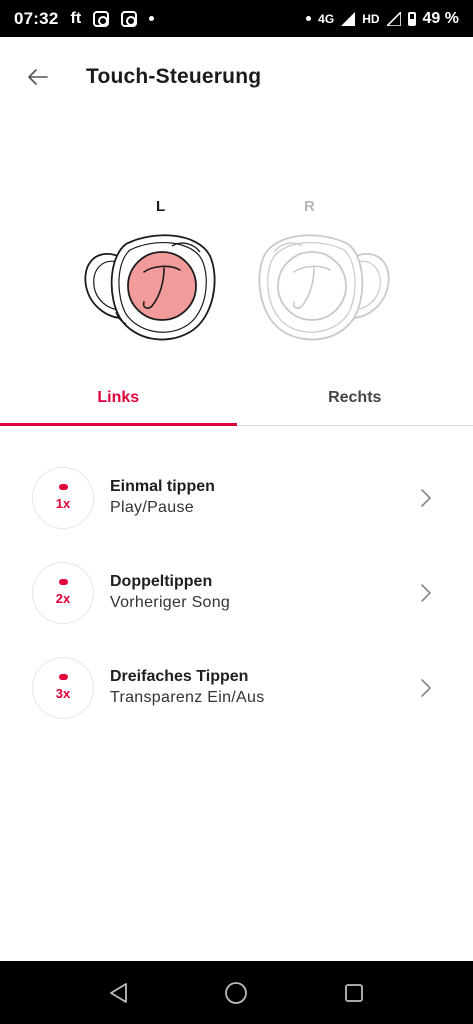  Describe the element at coordinates (63, 693) in the screenshot. I see `tap-count: 3x` at that location.